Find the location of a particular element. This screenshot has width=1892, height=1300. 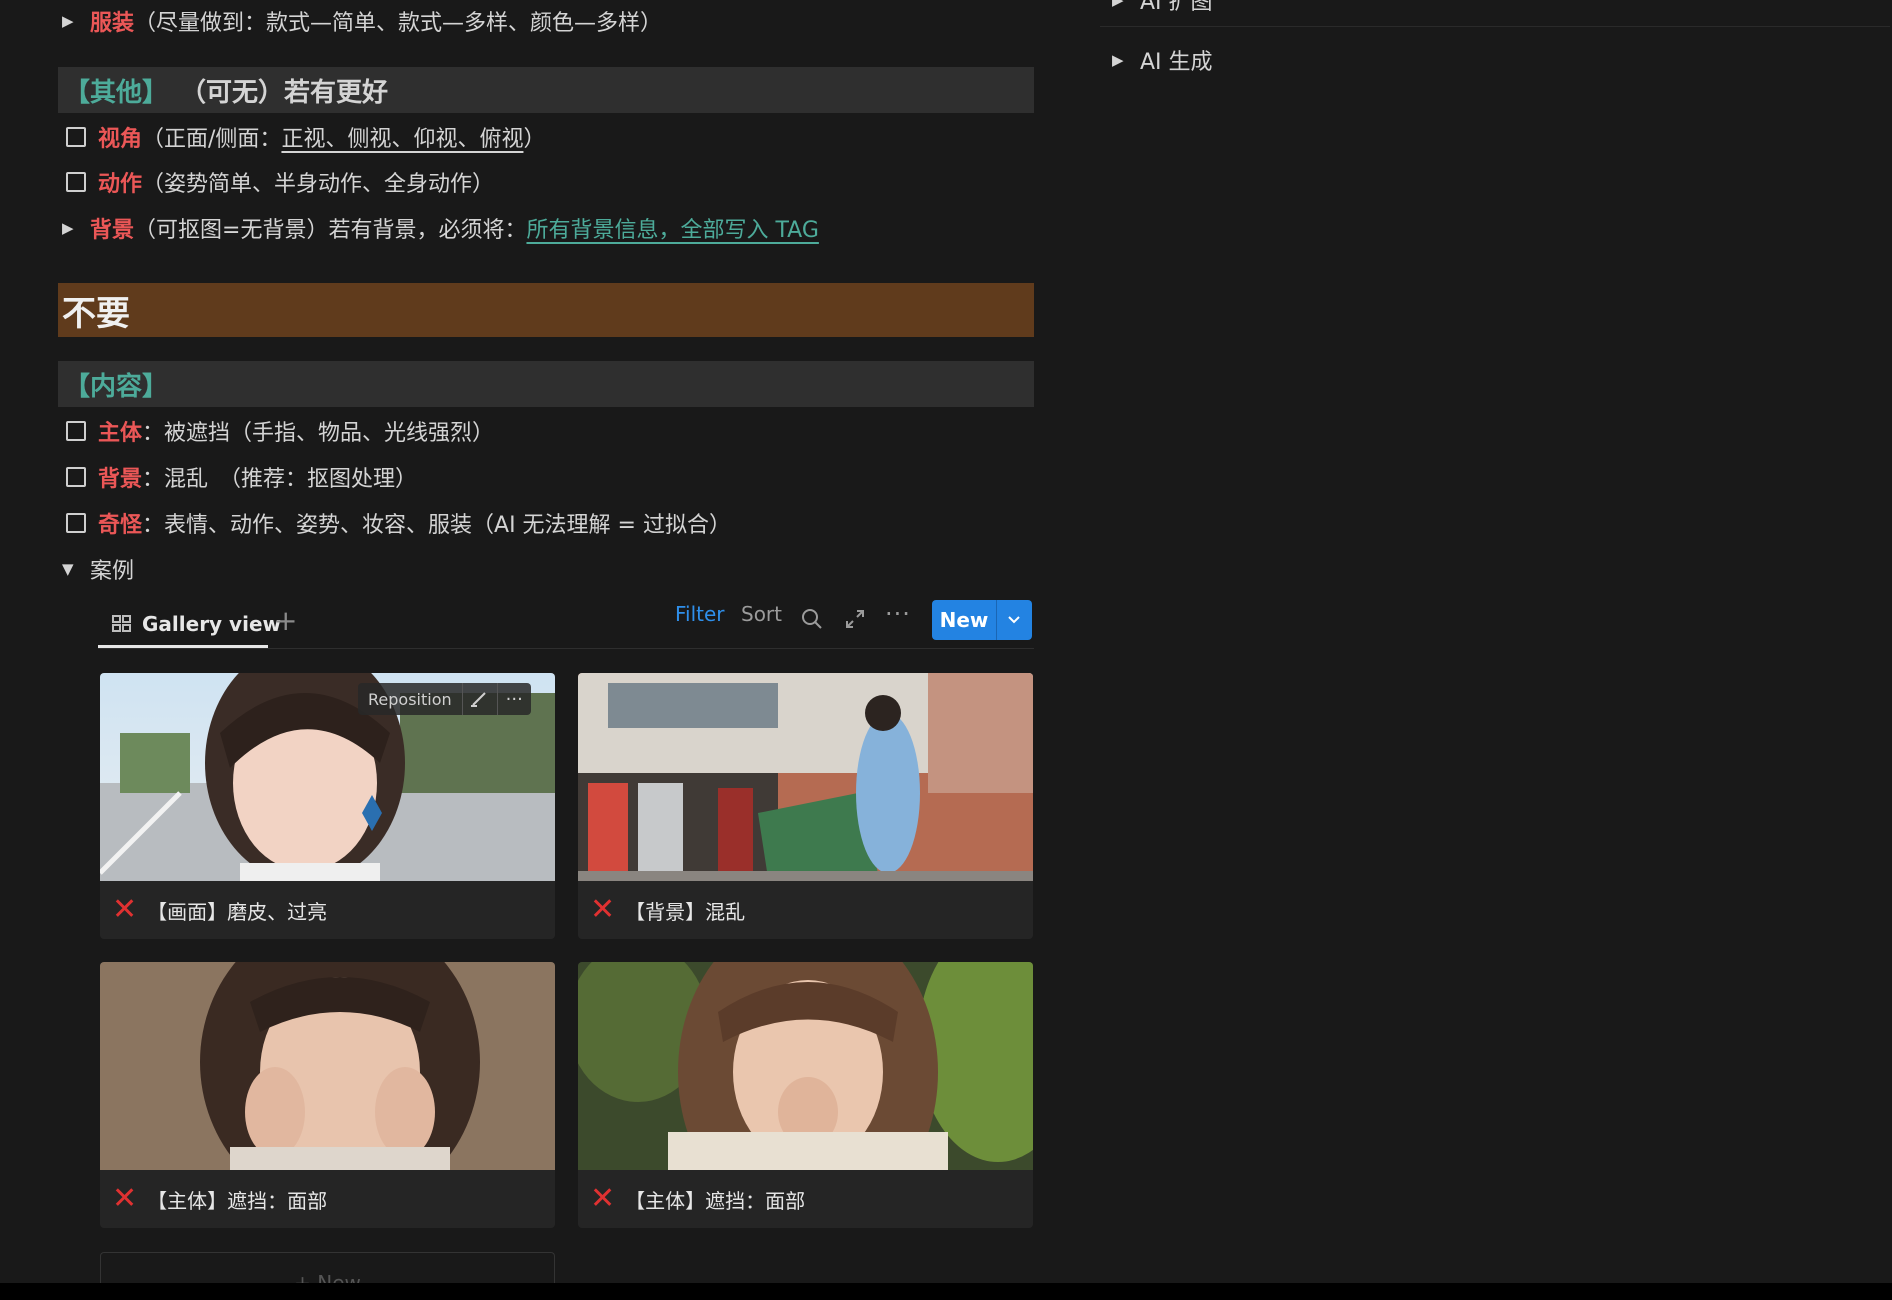

gallery-grid-icon is located at coordinates (121, 623).